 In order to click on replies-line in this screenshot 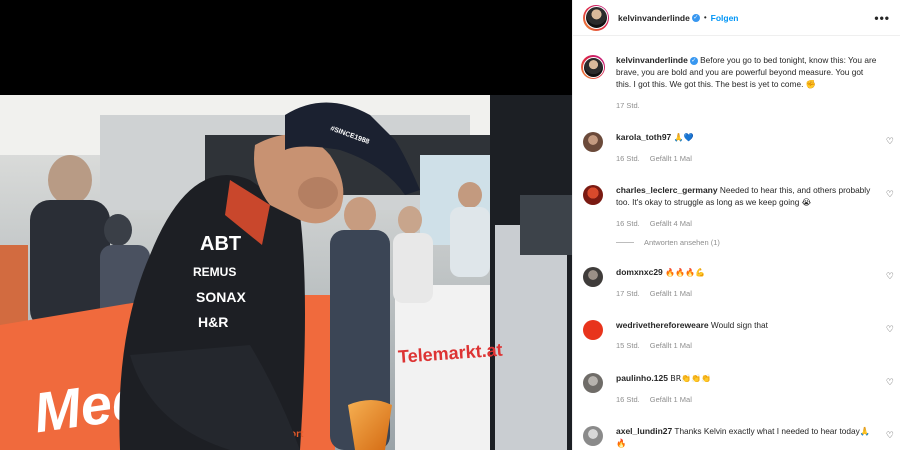, I will do `click(625, 242)`.